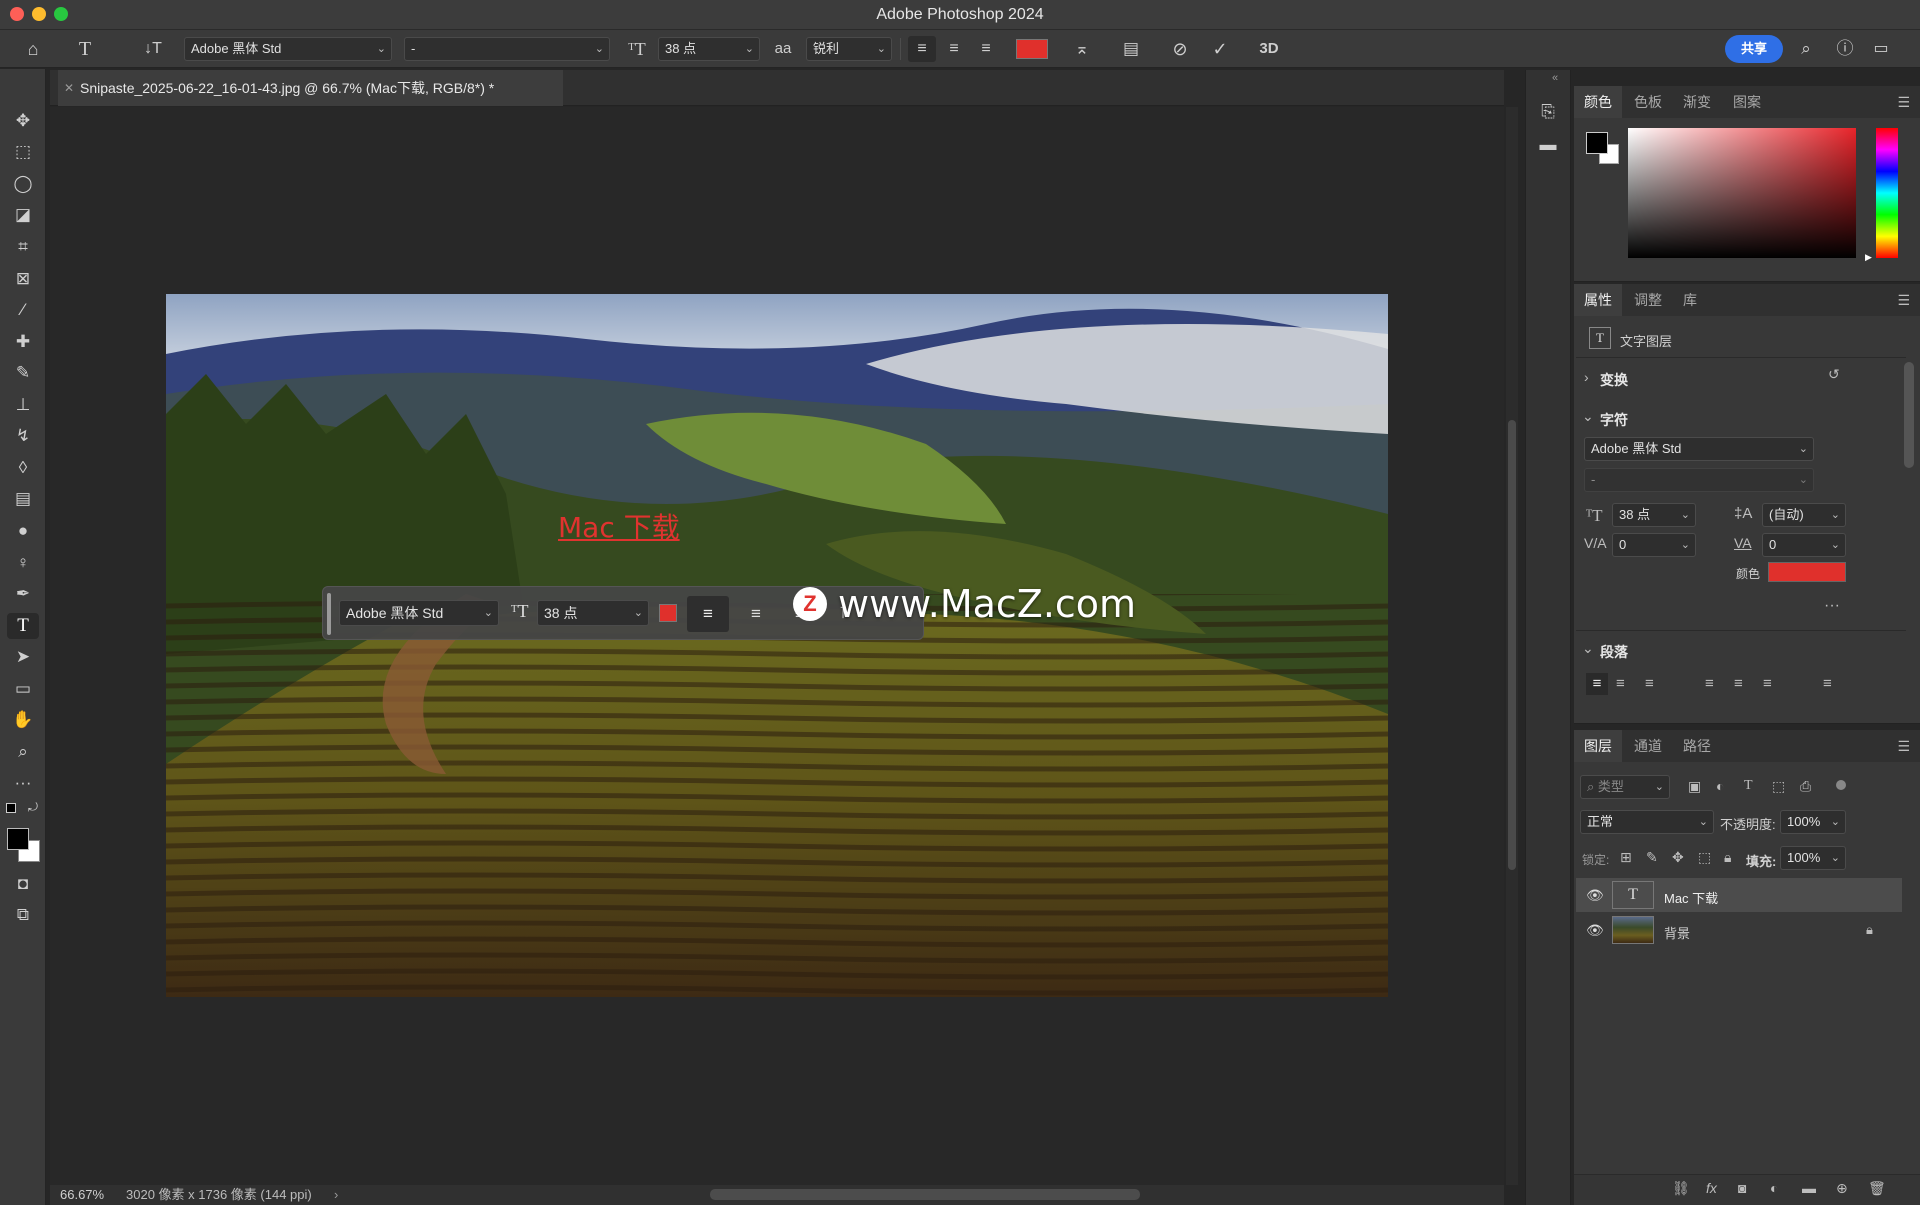 Image resolution: width=1920 pixels, height=1205 pixels. Describe the element at coordinates (1804, 545) in the screenshot. I see `tracking-select: 0 ⌄` at that location.